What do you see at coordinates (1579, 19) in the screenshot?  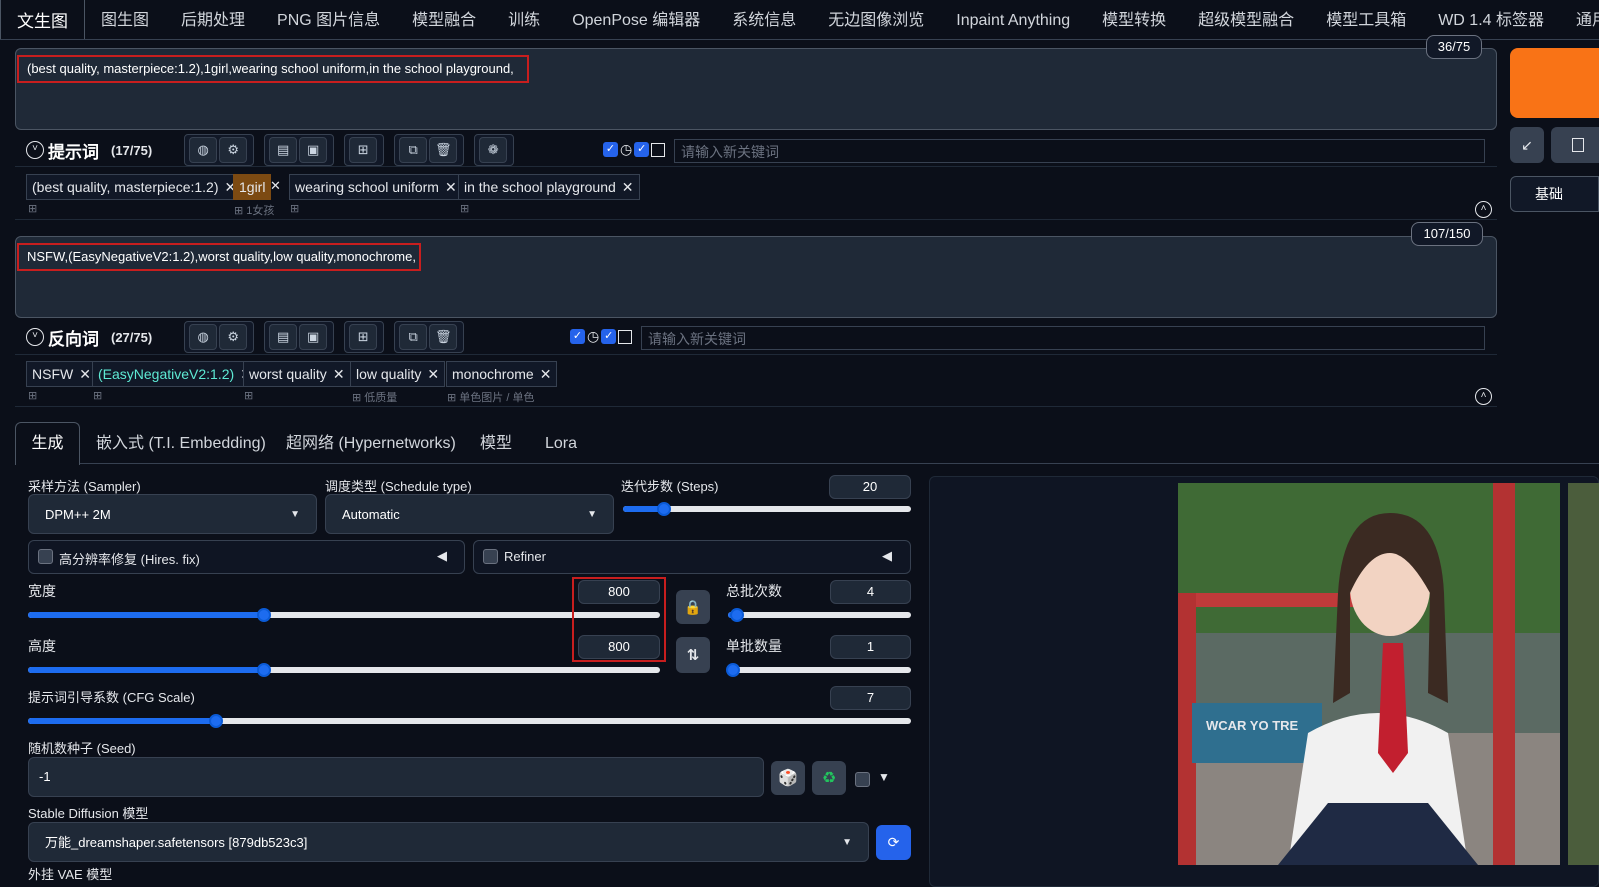 I see `tab-general: 通用` at bounding box center [1579, 19].